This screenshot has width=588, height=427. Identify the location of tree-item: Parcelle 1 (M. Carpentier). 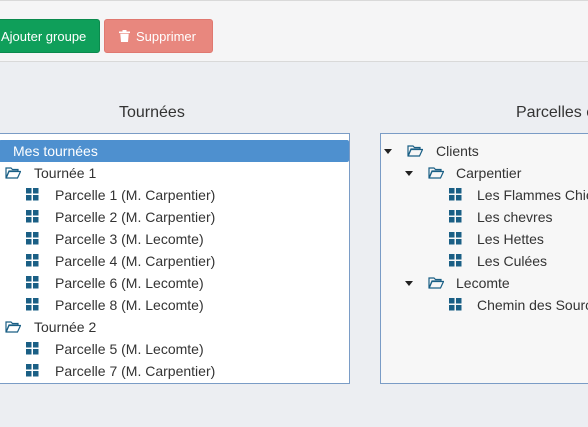
(174, 195).